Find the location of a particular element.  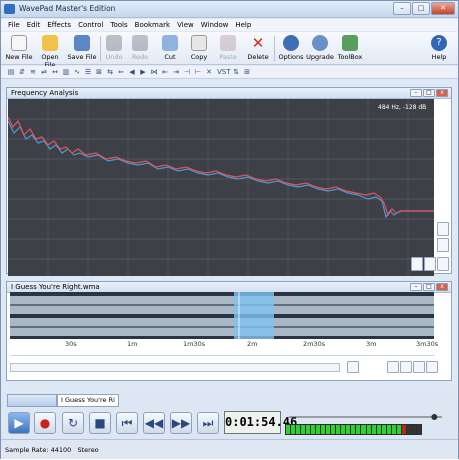

fast-forward-button: ▶▶ is located at coordinates (181, 423).